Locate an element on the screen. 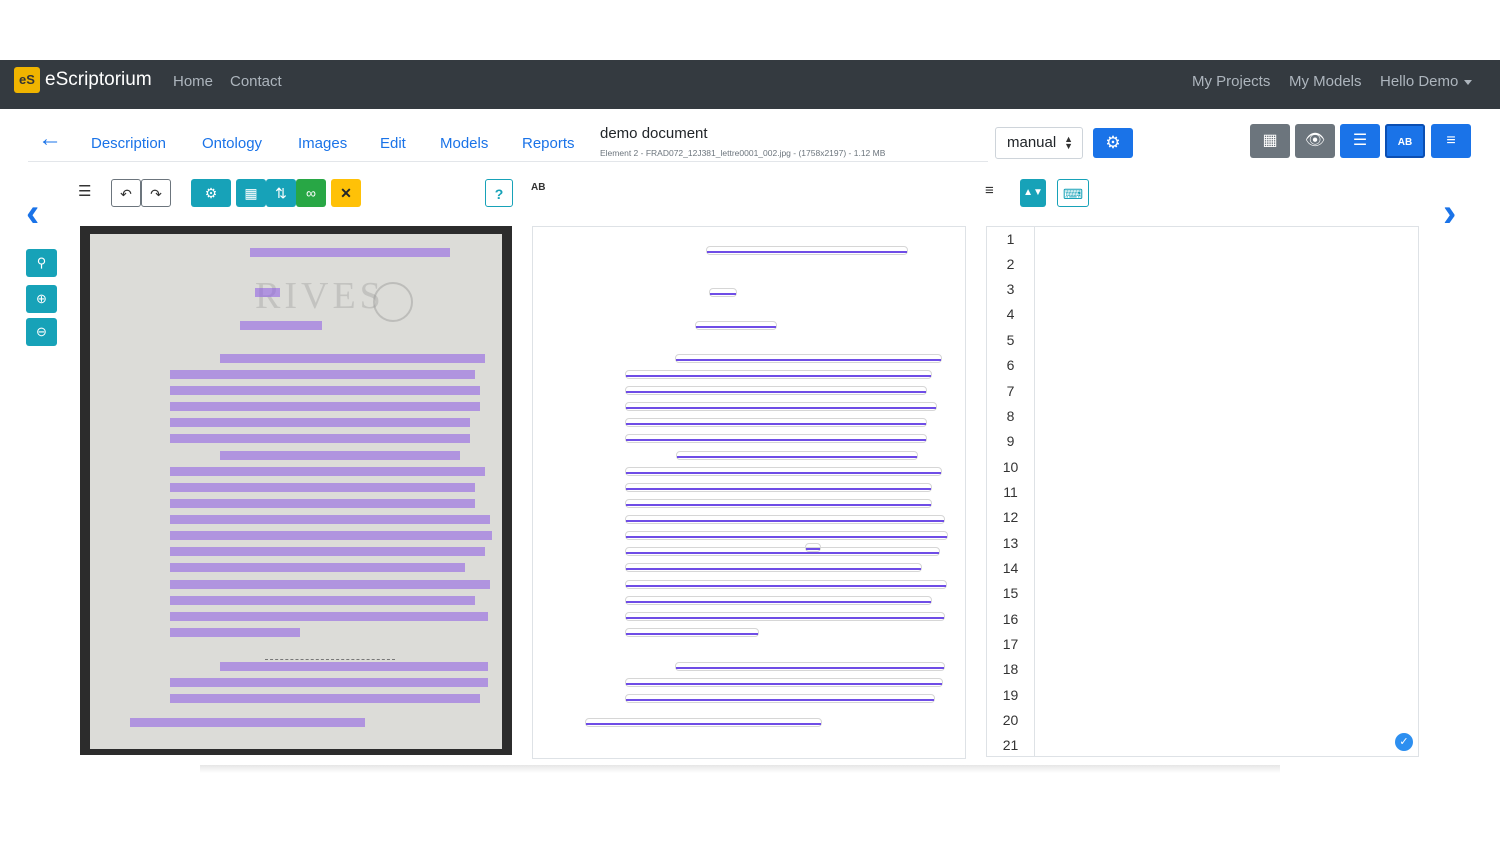 The width and height of the screenshot is (1500, 843). back-arrow-icon: ← is located at coordinates (50, 139).